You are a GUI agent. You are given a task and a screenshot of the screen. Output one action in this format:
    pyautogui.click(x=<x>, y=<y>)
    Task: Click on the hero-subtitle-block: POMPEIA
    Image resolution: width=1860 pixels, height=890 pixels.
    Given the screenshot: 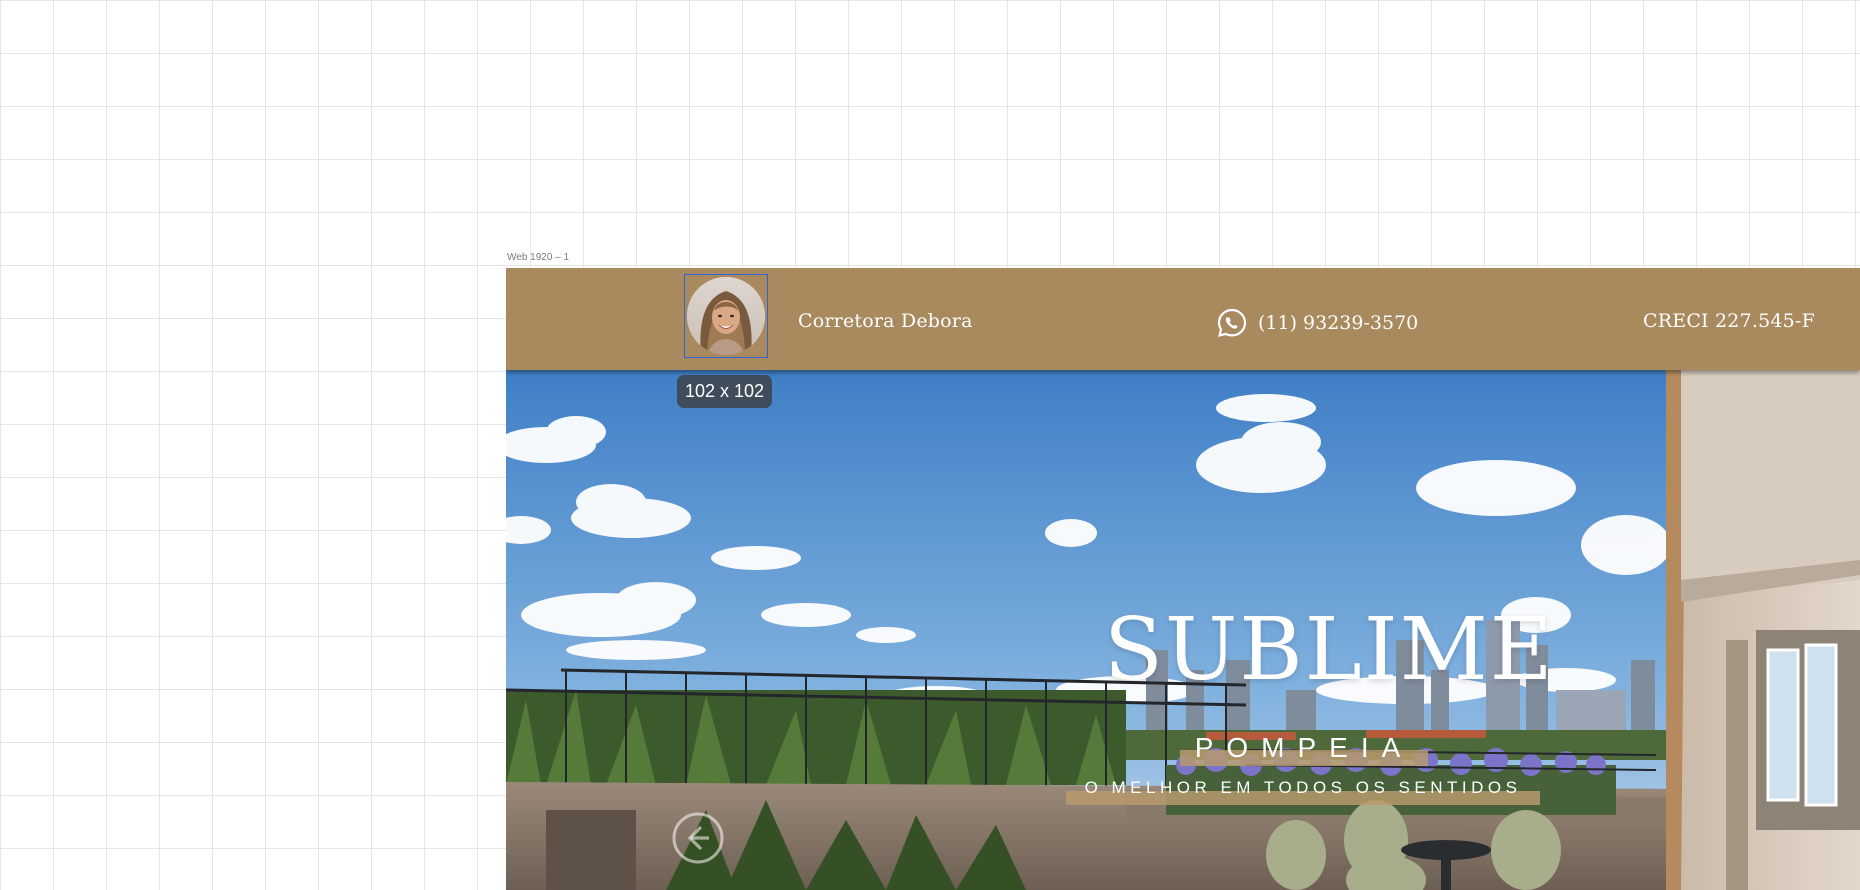 What is the action you would take?
    pyautogui.click(x=1304, y=750)
    